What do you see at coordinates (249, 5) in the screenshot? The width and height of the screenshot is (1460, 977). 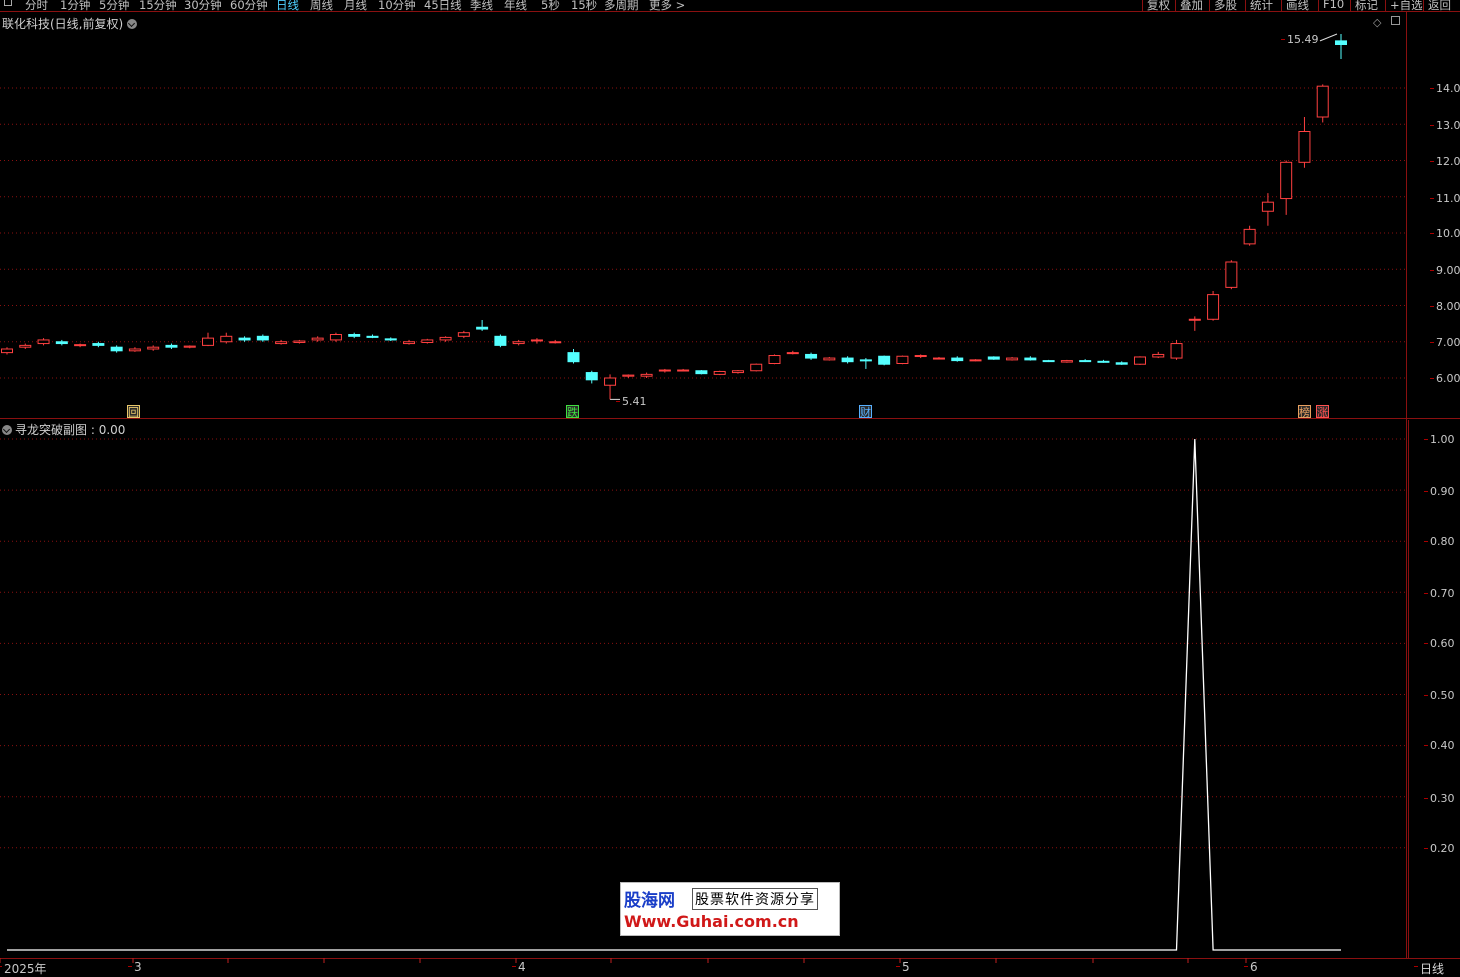 I see `tab-60min: 60分钟` at bounding box center [249, 5].